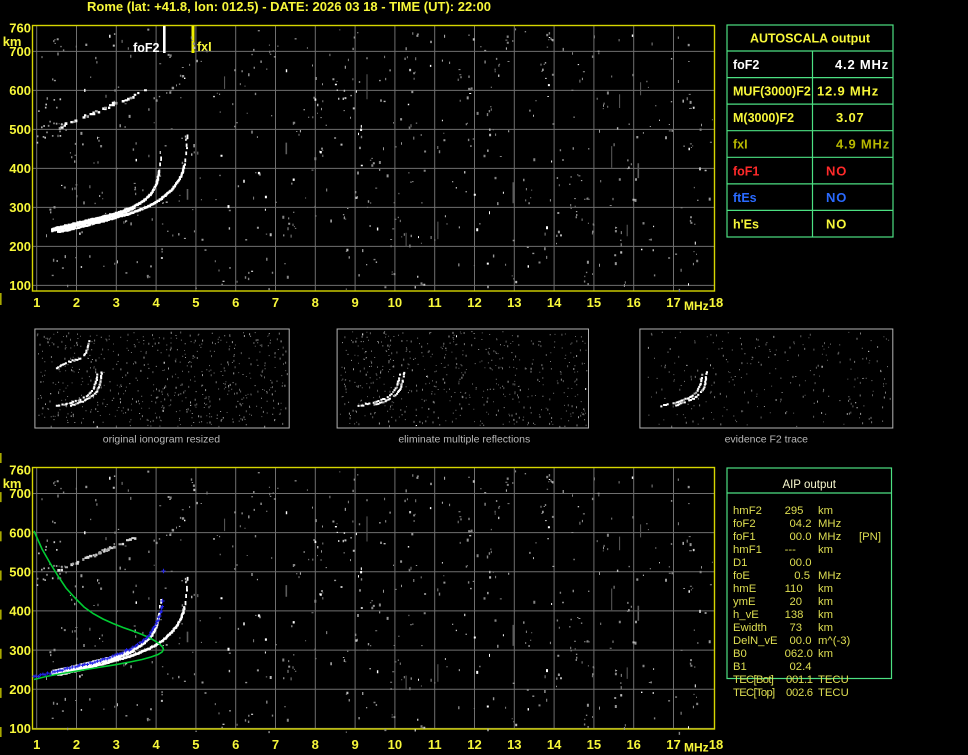  Describe the element at coordinates (474, 302) in the screenshot. I see `svg-text: 12` at that location.